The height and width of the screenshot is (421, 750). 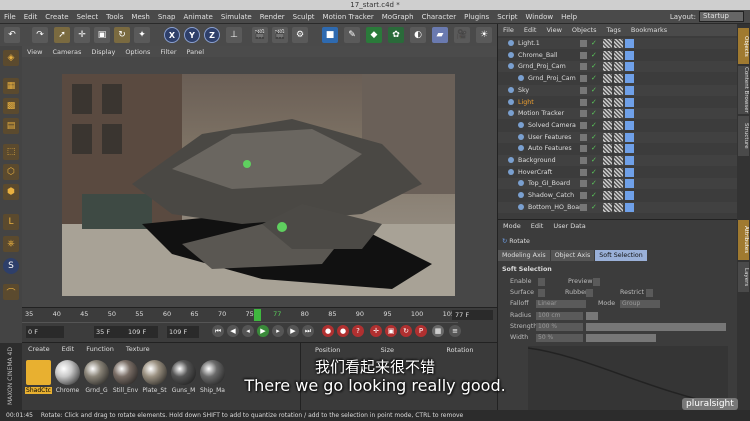 What do you see at coordinates (140, 17) in the screenshot?
I see `menu-mesh: Mesh` at bounding box center [140, 17].